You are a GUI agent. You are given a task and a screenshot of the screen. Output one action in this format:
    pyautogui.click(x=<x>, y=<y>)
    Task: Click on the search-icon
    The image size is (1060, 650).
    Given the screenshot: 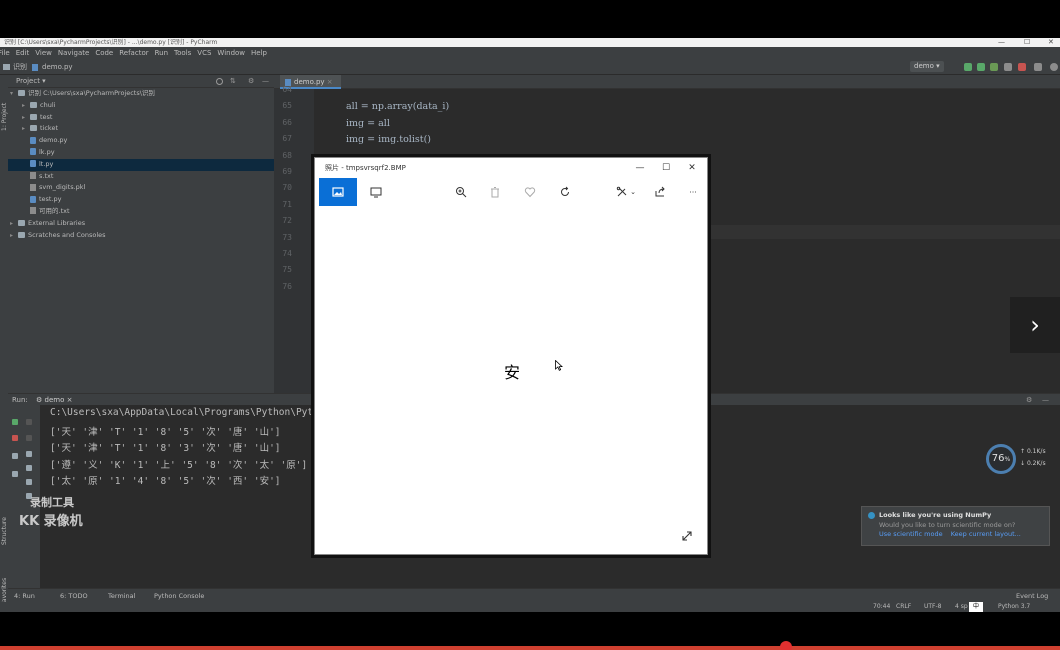 What is the action you would take?
    pyautogui.click(x=1054, y=67)
    